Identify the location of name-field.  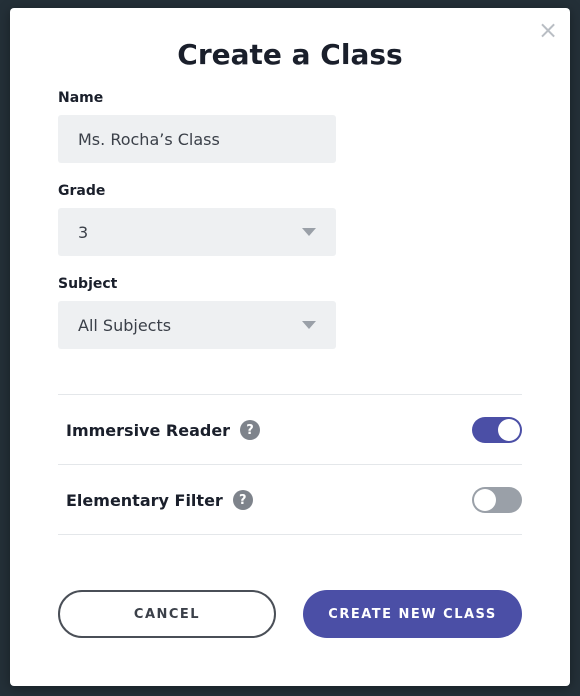
(197, 139).